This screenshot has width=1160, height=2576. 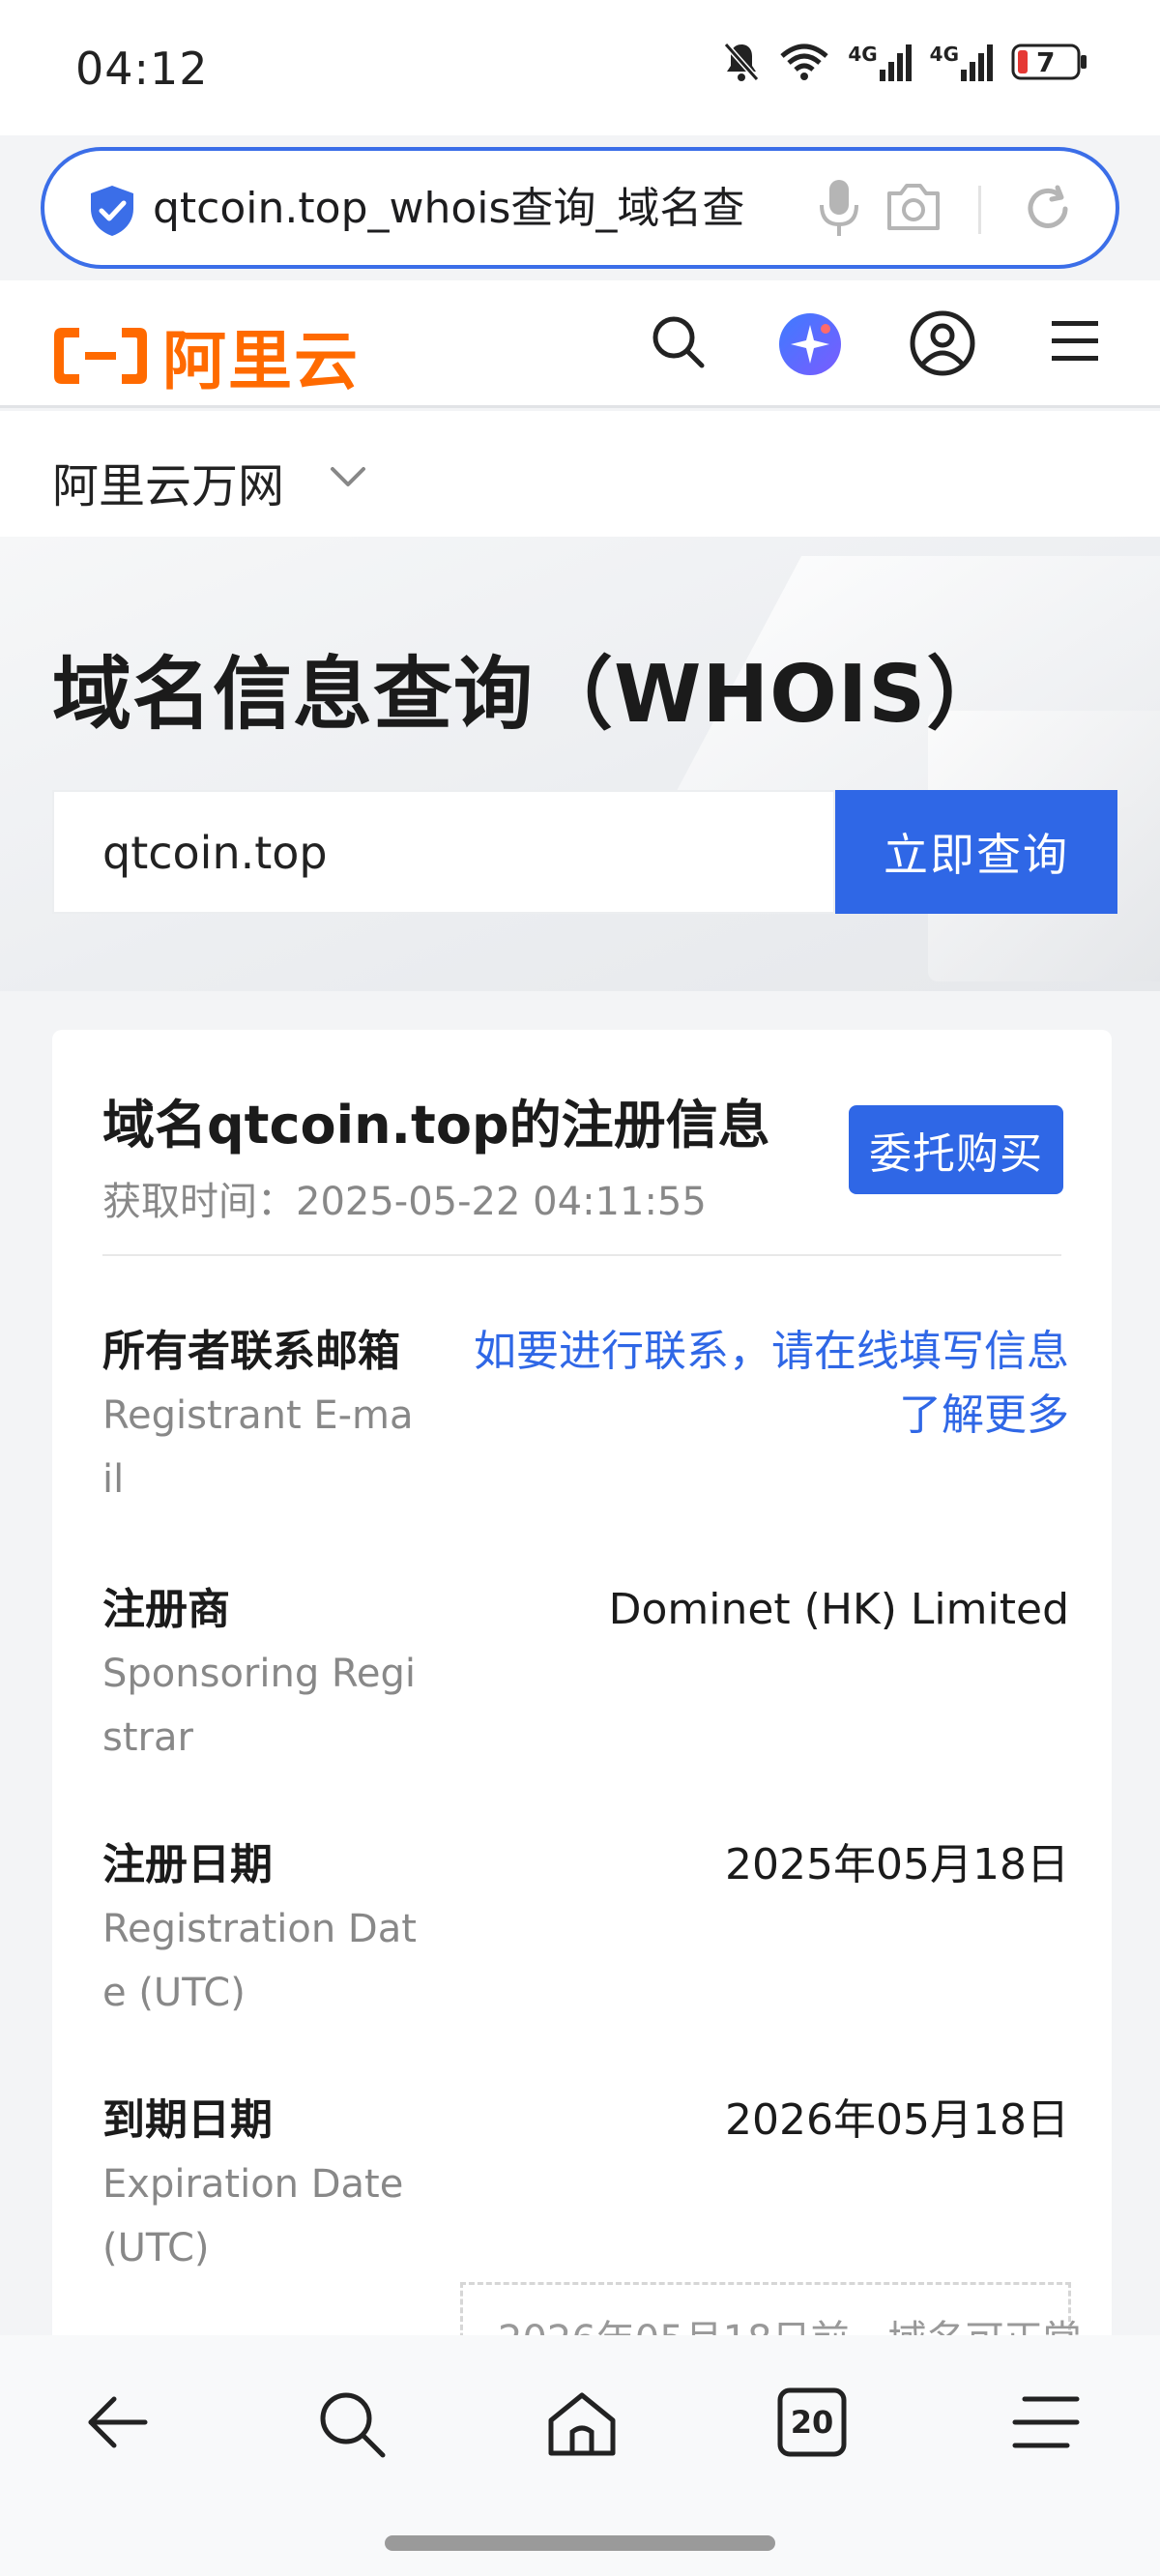 I want to click on menu-icon, so click(x=1046, y=2424).